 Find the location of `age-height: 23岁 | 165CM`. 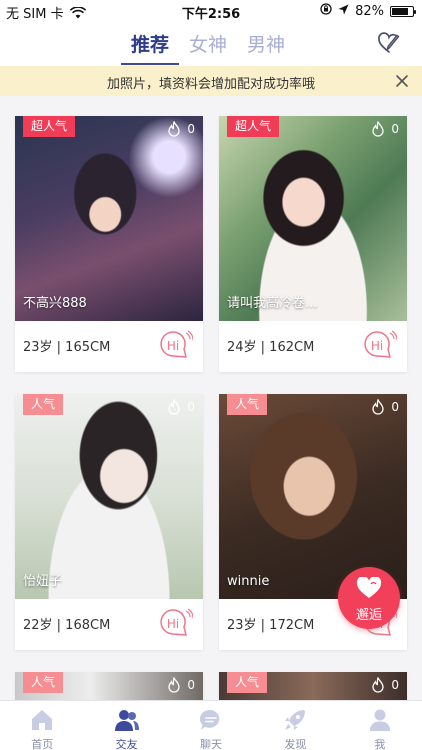

age-height: 23岁 | 165CM is located at coordinates (67, 347).